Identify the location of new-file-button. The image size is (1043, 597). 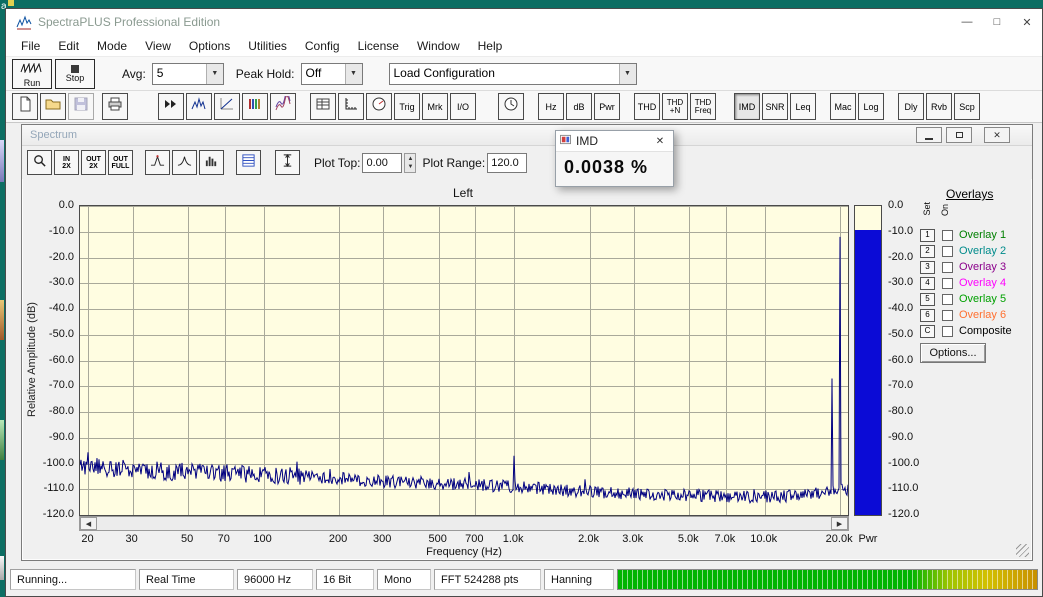
(25, 106).